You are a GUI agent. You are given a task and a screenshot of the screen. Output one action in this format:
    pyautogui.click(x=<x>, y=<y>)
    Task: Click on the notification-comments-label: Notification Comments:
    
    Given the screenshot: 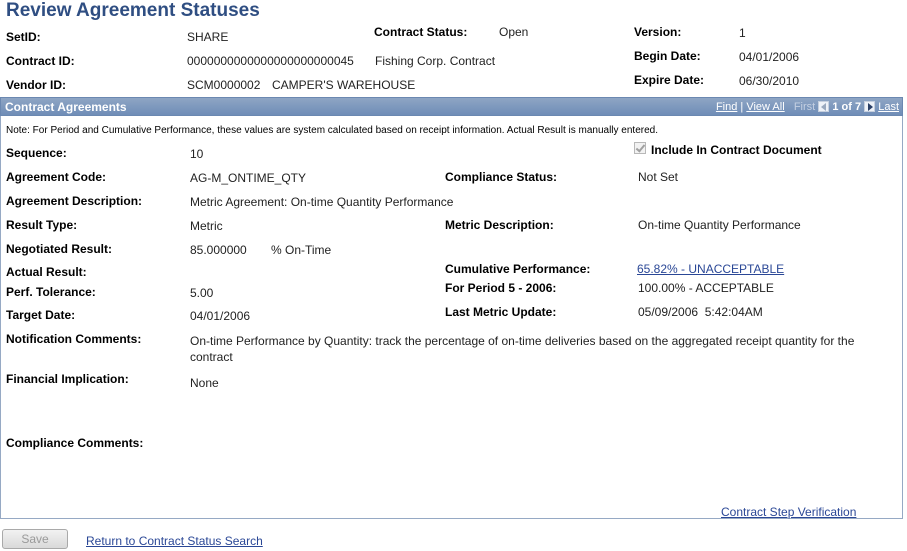 What is the action you would take?
    pyautogui.click(x=74, y=339)
    